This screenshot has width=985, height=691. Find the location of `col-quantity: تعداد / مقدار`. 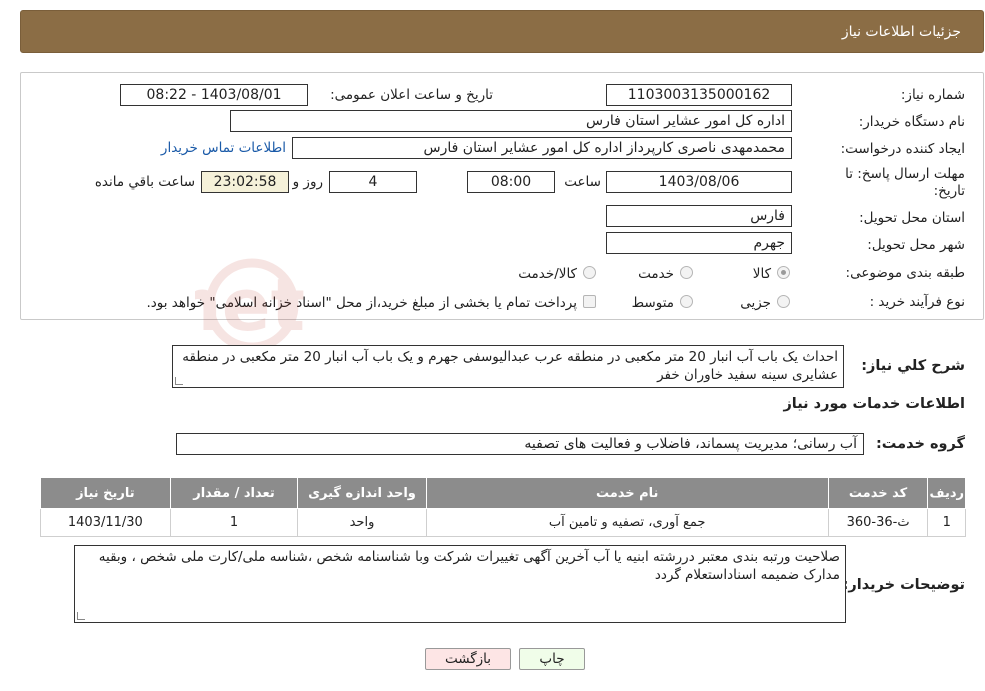

col-quantity: تعداد / مقدار is located at coordinates (234, 493).